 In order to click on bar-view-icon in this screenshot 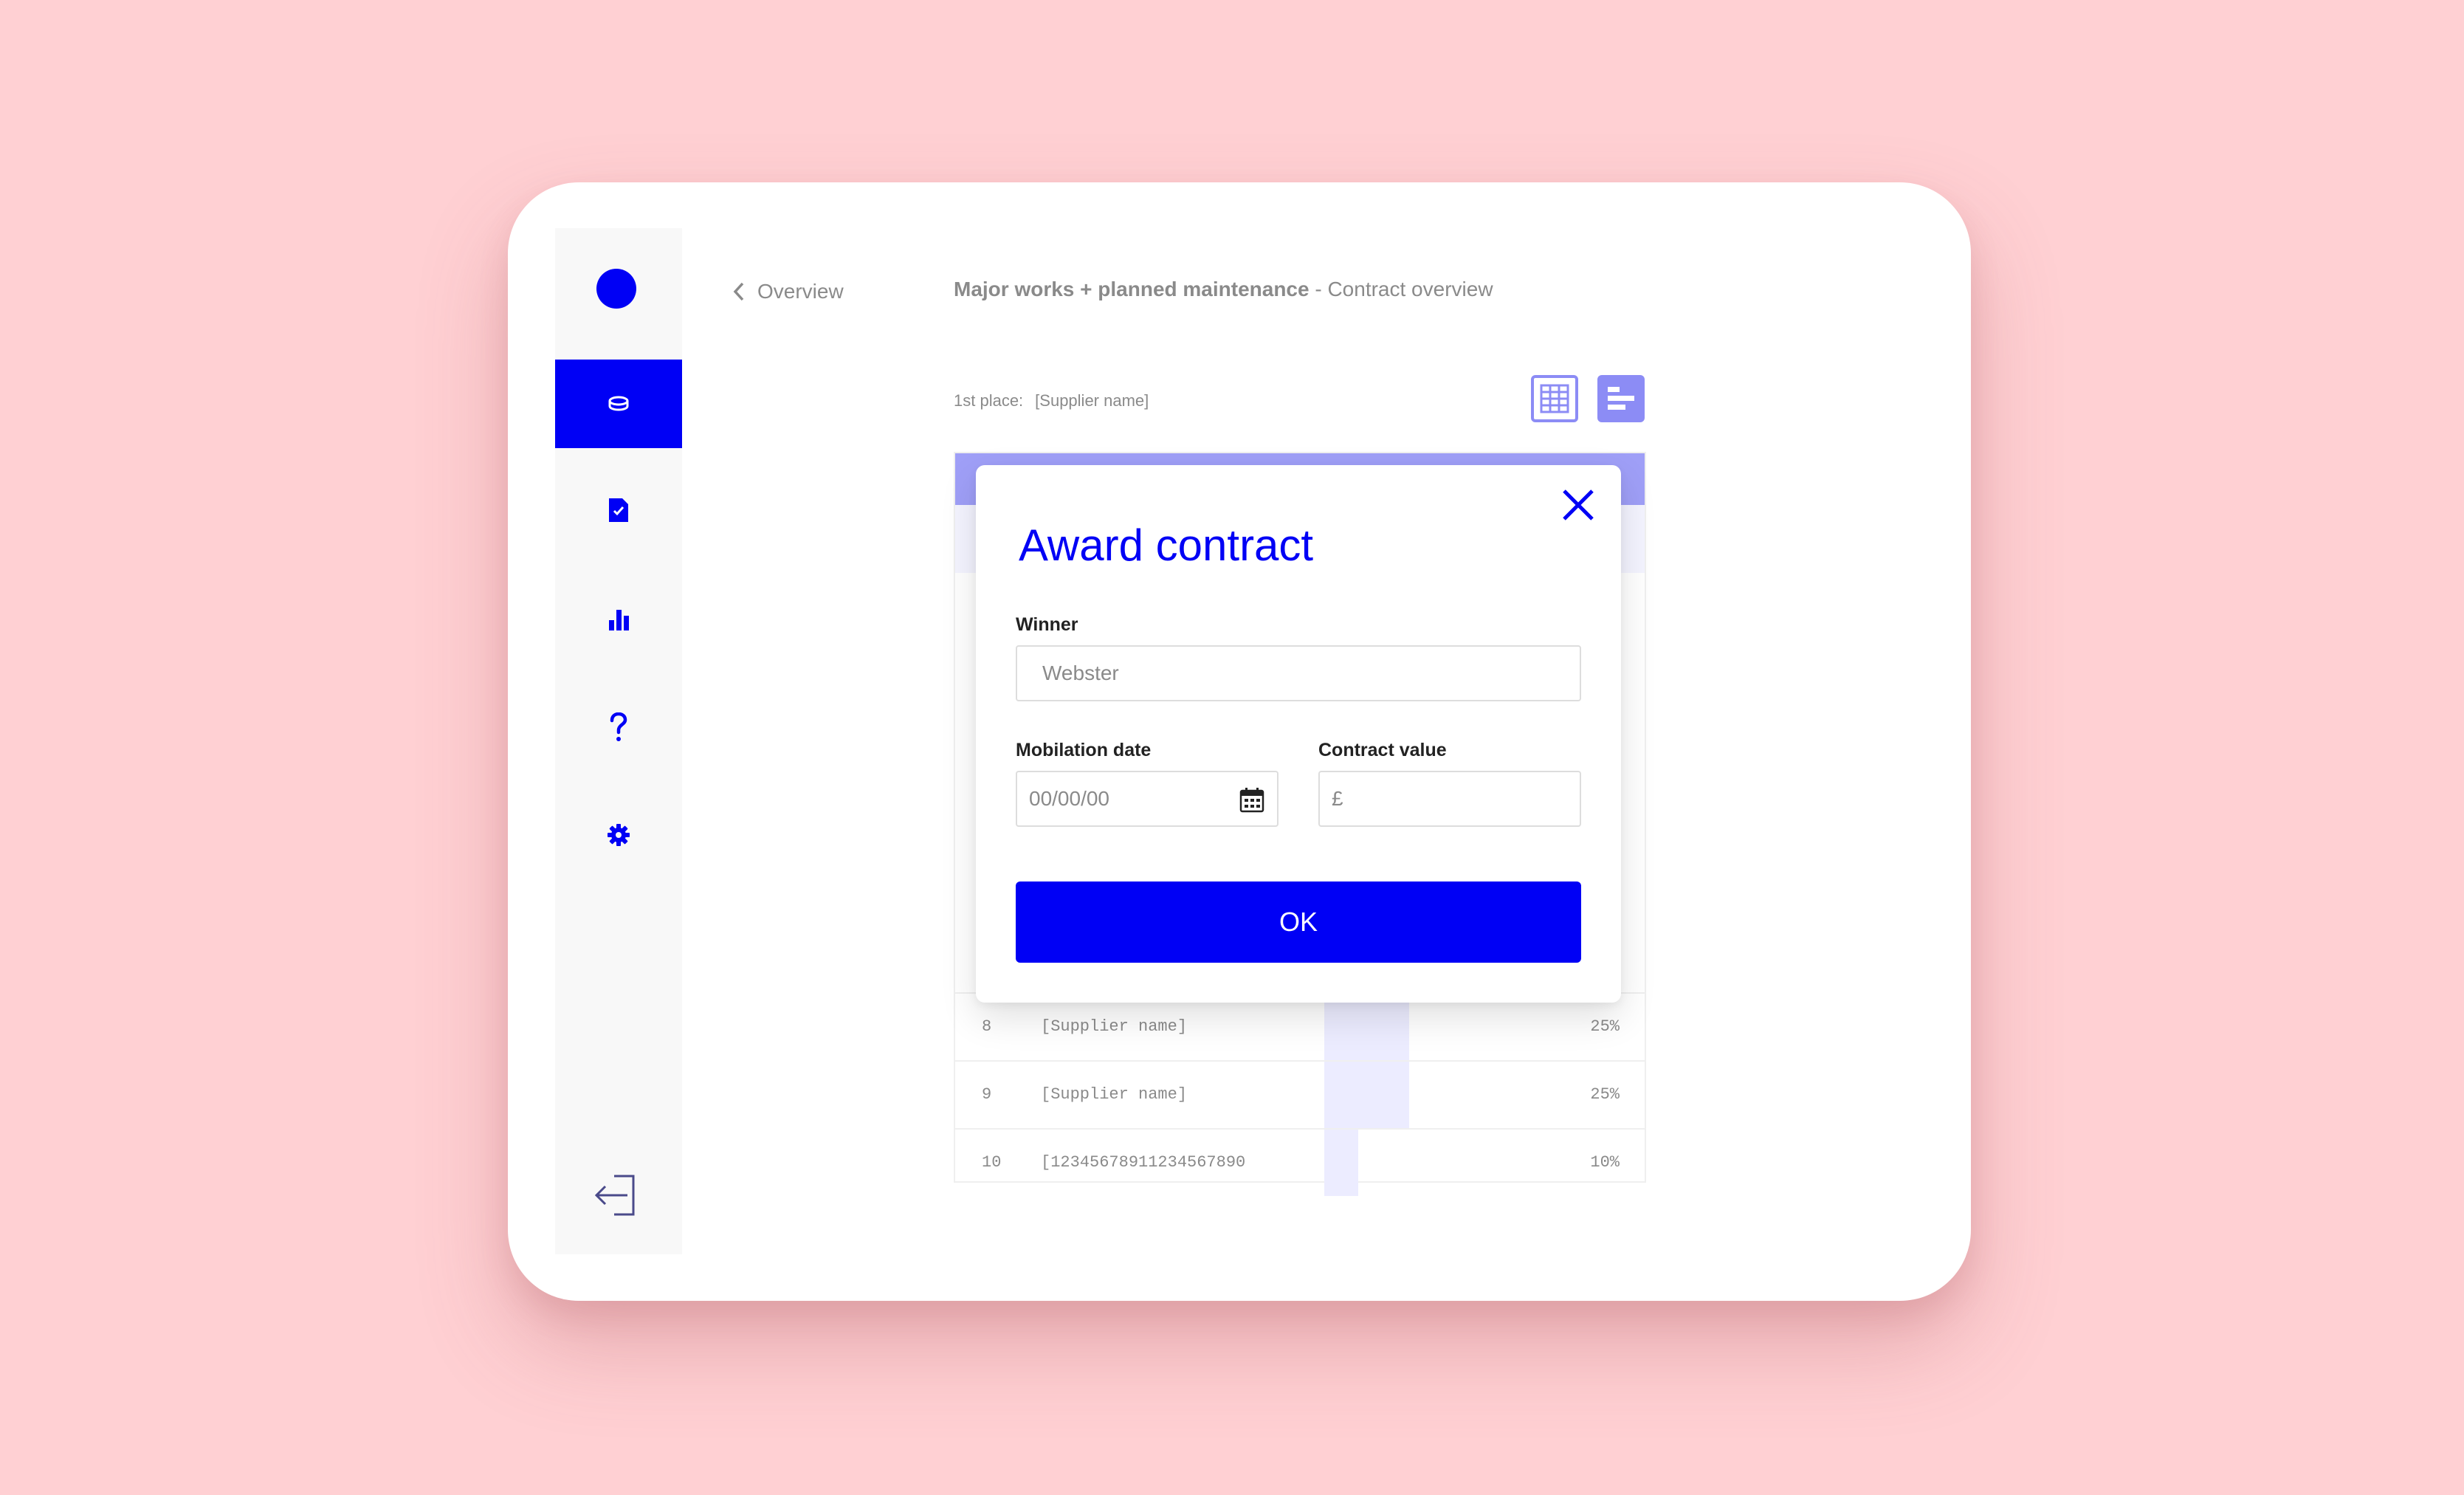, I will do `click(1621, 398)`.